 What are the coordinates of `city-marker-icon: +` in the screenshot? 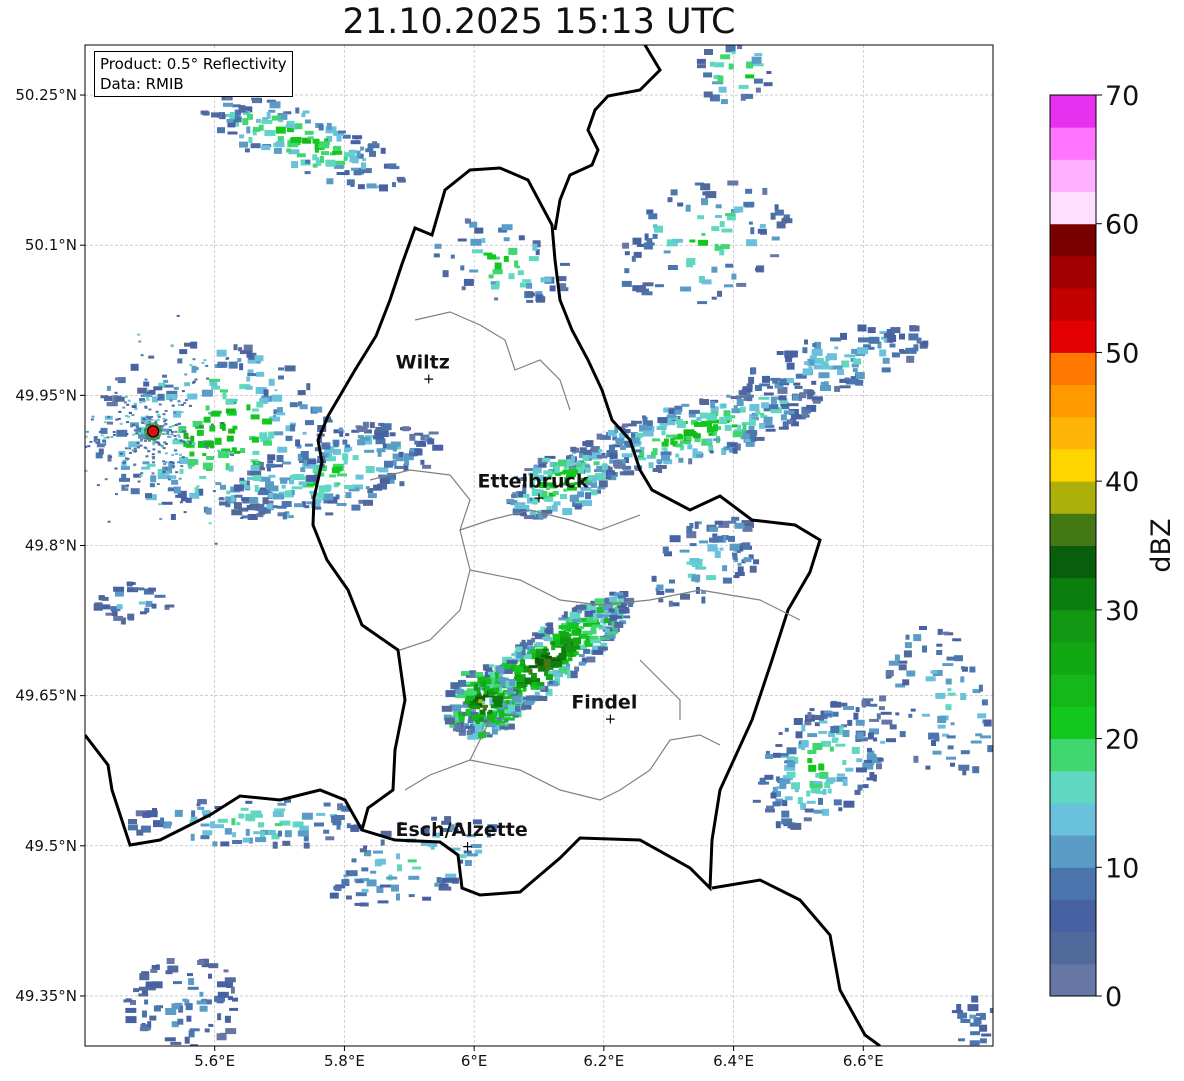 It's located at (539, 498).